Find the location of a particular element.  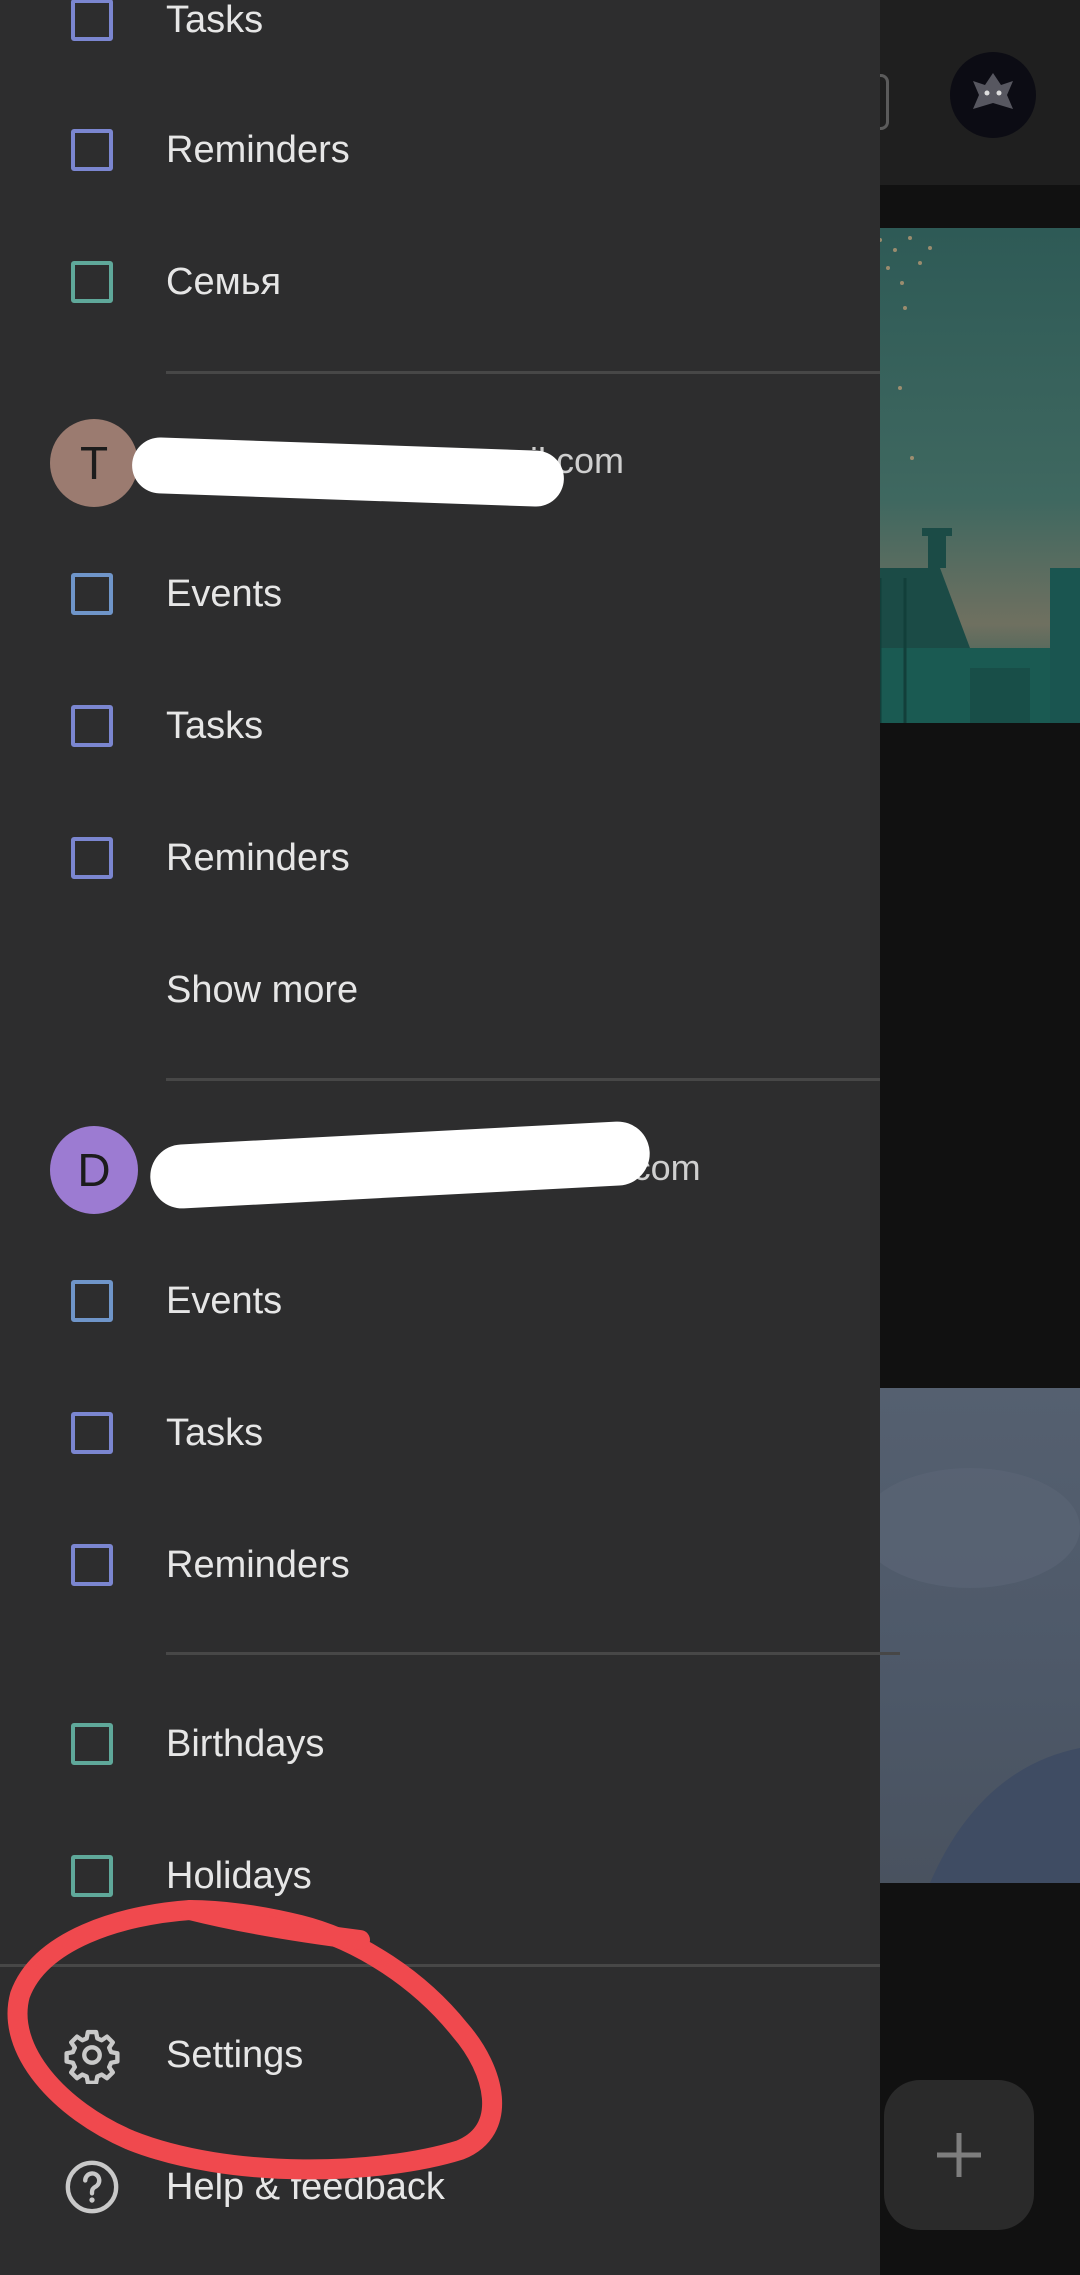

help-feedback-button: Help & feedback is located at coordinates (440, 2187).